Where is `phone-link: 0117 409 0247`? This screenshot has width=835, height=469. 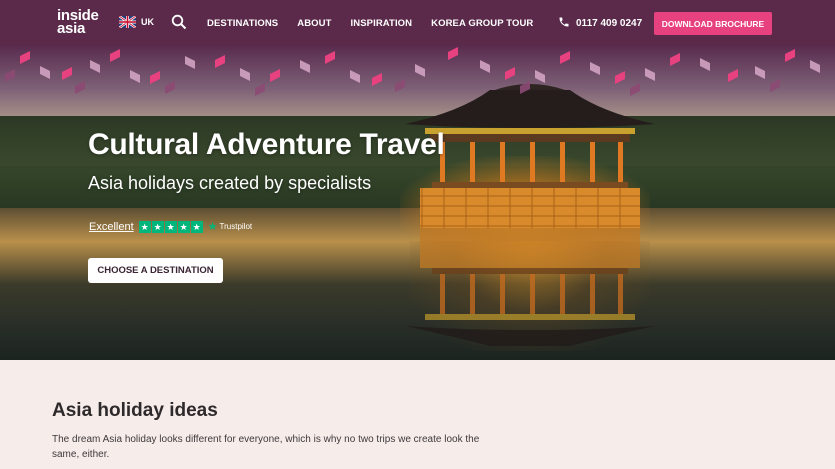
phone-link: 0117 409 0247 is located at coordinates (600, 23).